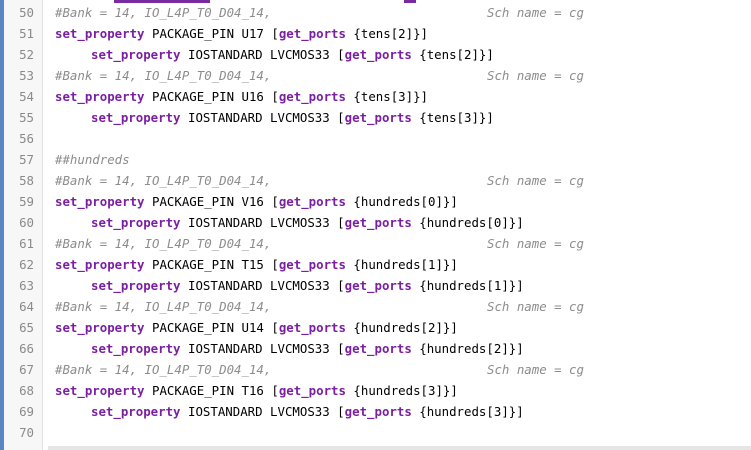  Describe the element at coordinates (26, 348) in the screenshot. I see `line-number: 66` at that location.